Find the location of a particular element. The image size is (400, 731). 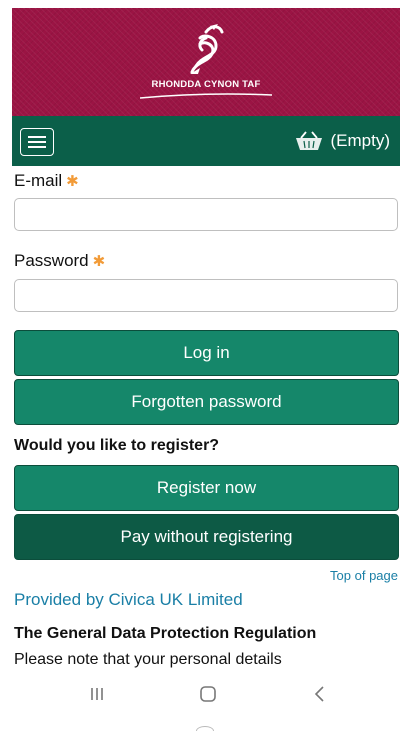

gdpr-text: Please note that your personal details is located at coordinates (148, 659).